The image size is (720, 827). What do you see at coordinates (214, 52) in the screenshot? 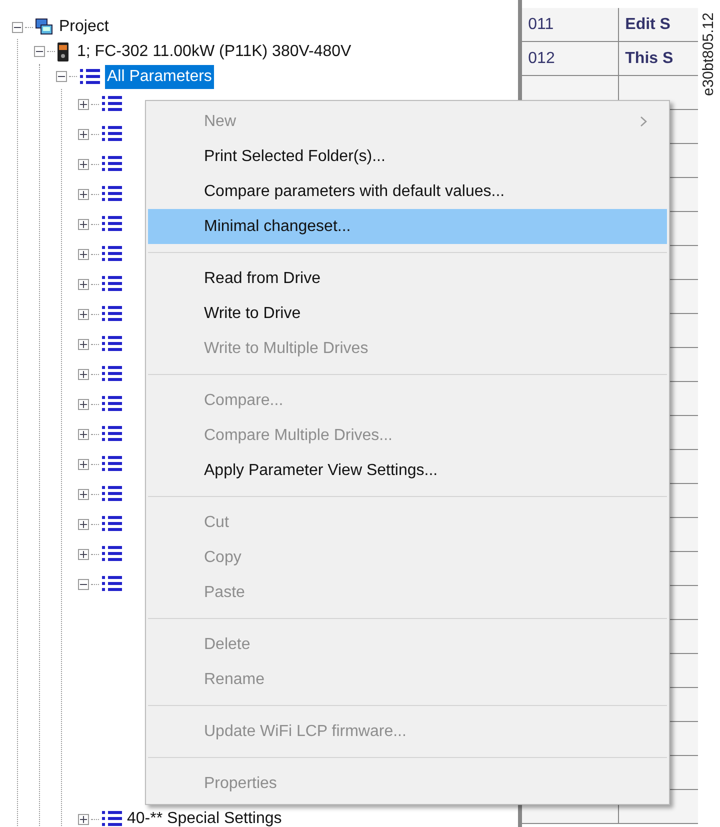
I see `tree-item: 1; FC-302 11.00kW (P11K) 380V-480V` at bounding box center [214, 52].